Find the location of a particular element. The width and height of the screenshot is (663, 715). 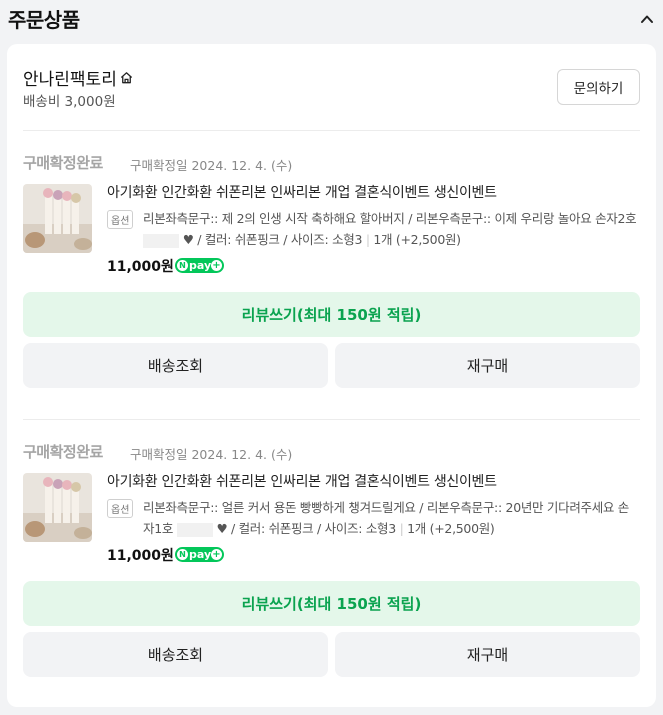

home-icon is located at coordinates (126, 78).